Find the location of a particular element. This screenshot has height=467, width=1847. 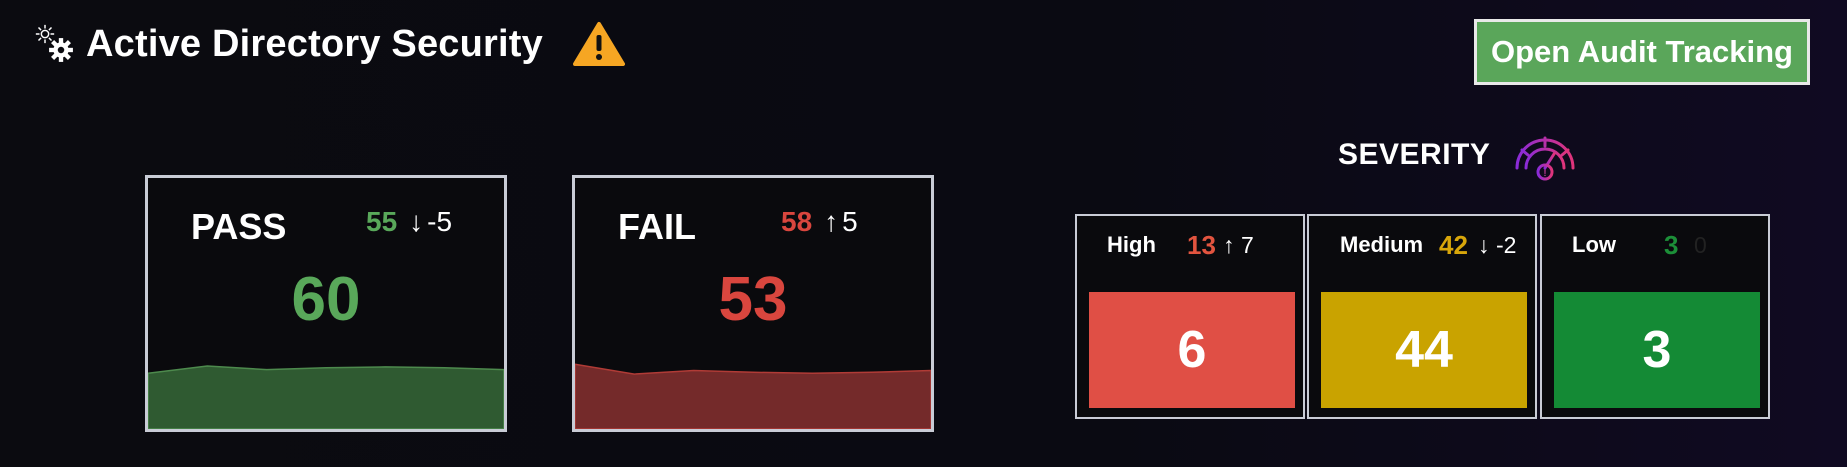

severity-low-card: Low 3 0 3 is located at coordinates (1655, 316).